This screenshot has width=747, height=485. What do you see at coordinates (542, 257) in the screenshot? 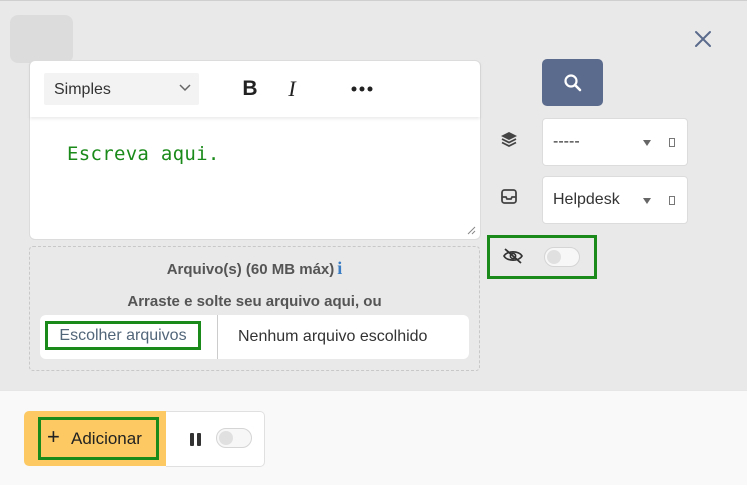
I see `hidden-toggle-group` at bounding box center [542, 257].